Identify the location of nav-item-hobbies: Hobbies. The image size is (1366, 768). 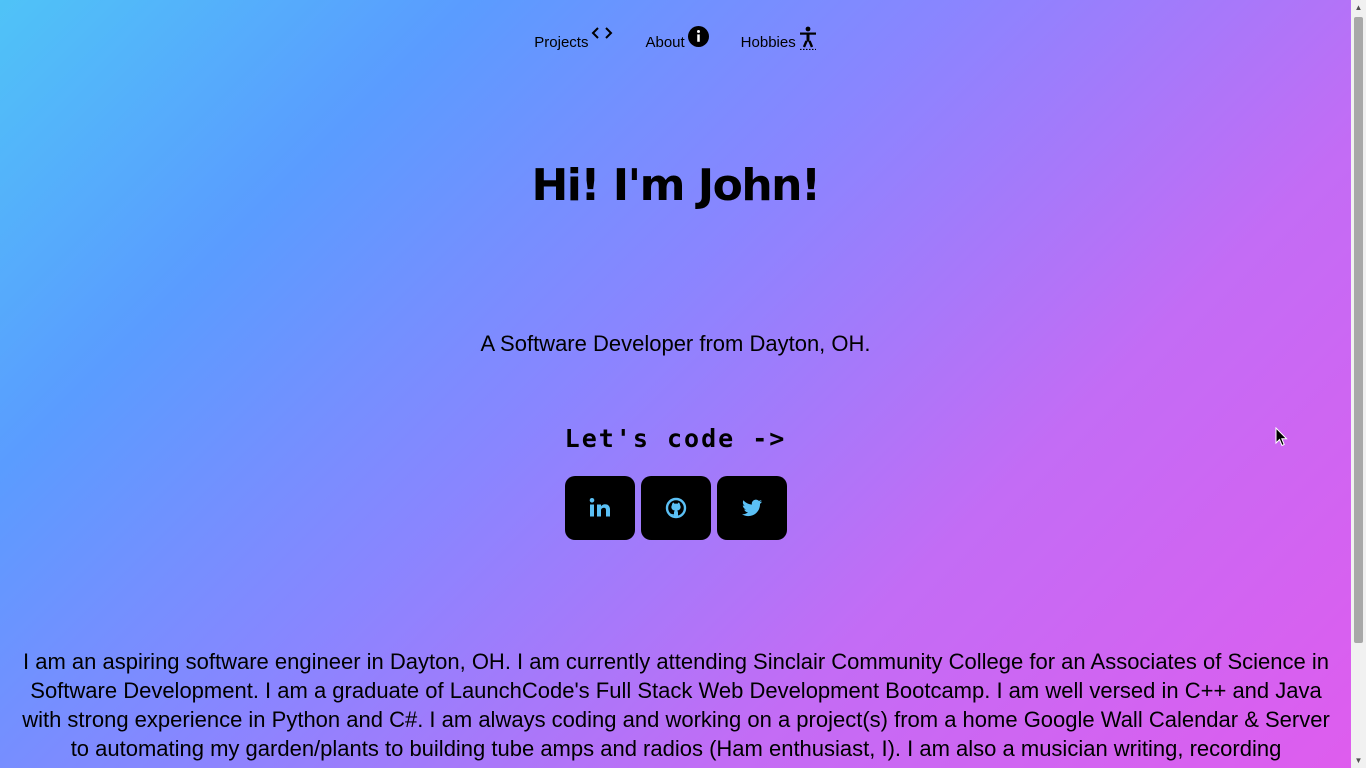
(779, 38).